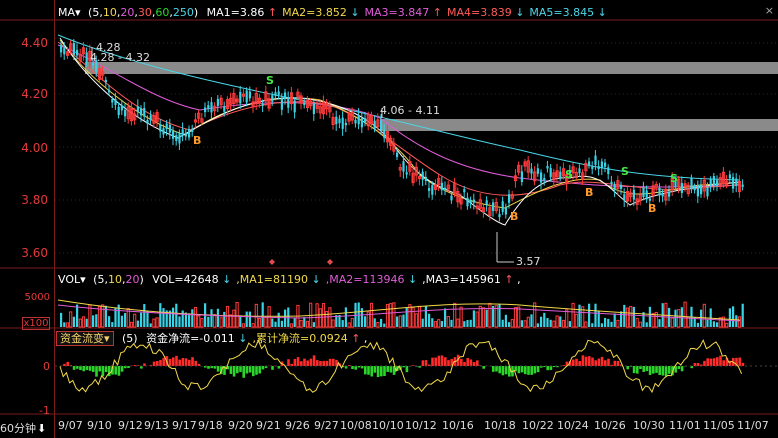 The height and width of the screenshot is (438, 778). Describe the element at coordinates (114, 279) in the screenshot. I see `param-value: 10` at that location.